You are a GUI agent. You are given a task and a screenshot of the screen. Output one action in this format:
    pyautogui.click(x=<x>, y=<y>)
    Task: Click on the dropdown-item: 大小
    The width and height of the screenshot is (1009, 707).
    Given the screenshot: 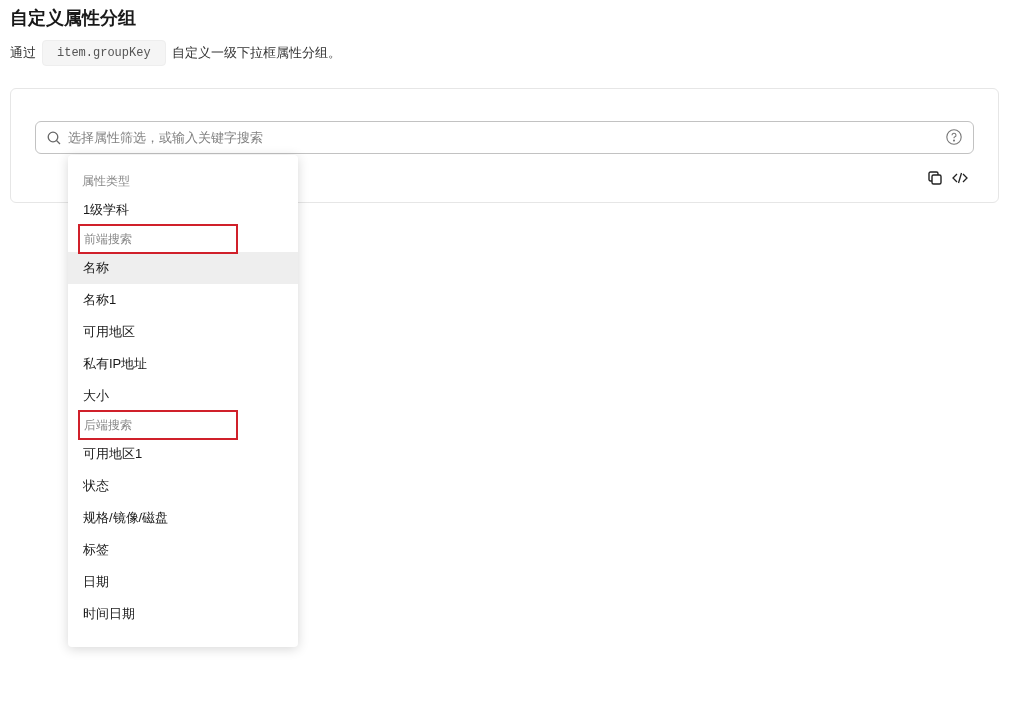 What is the action you would take?
    pyautogui.click(x=183, y=396)
    